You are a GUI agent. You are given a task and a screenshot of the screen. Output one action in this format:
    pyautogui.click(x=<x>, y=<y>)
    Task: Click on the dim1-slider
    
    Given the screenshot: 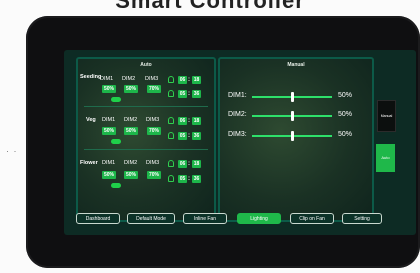 What is the action you would take?
    pyautogui.click(x=292, y=97)
    